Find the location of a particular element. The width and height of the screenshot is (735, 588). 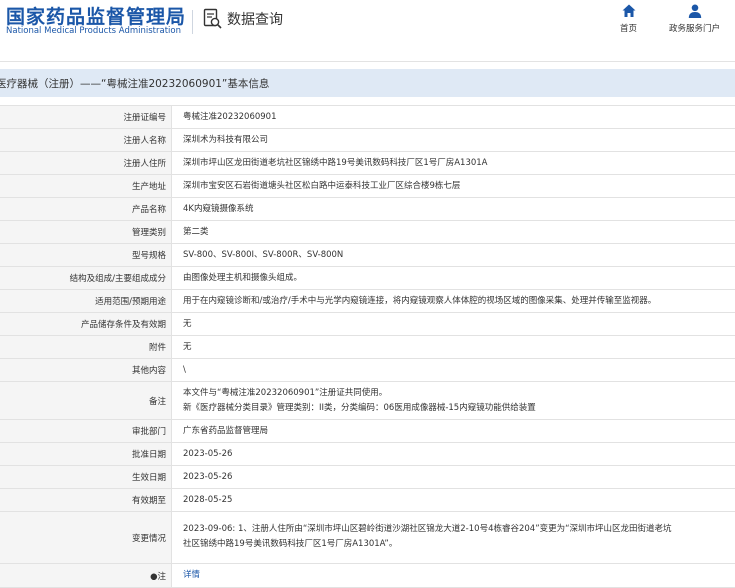

change-line: 社区锦绣中路19号美讯数码科技厂区1号厂房A1301A”。 is located at coordinates (290, 544).